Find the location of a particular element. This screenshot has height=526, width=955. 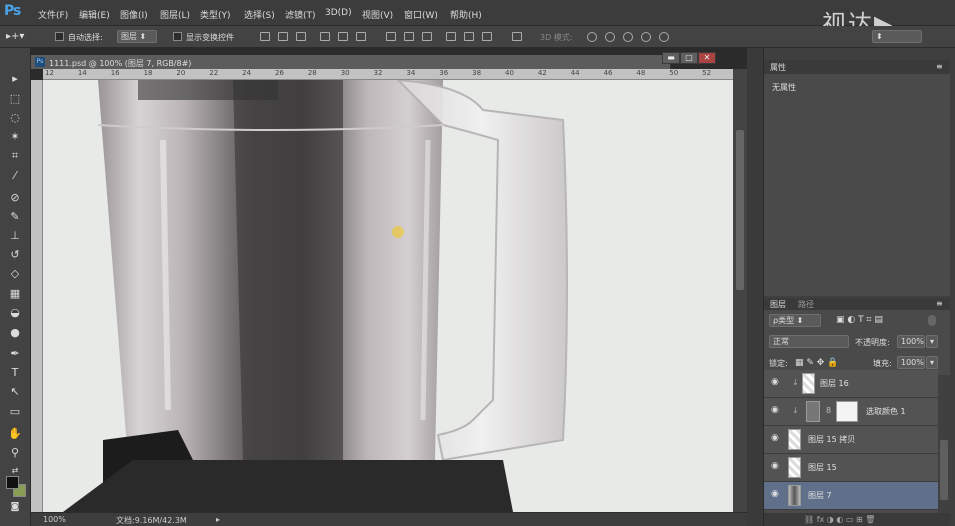

filter-type-icons: ▣ ◐ T ⌗ ▤ is located at coordinates (859, 320).